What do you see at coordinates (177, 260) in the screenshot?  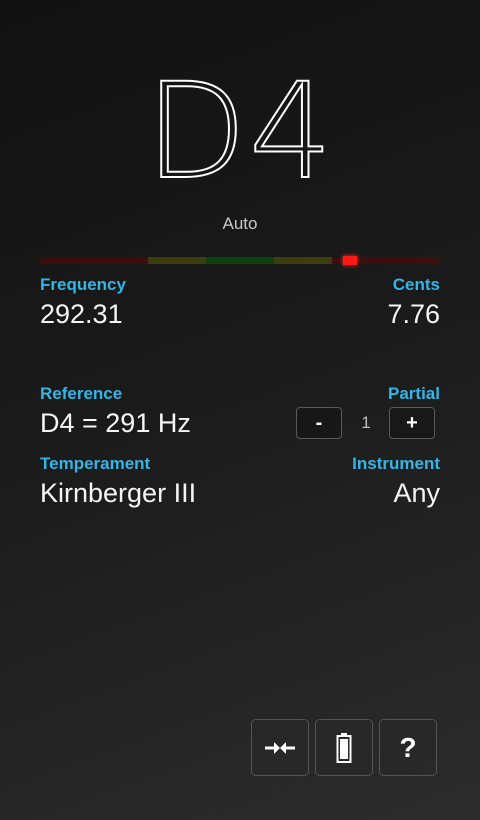 I see `meter-segment-flat-near` at bounding box center [177, 260].